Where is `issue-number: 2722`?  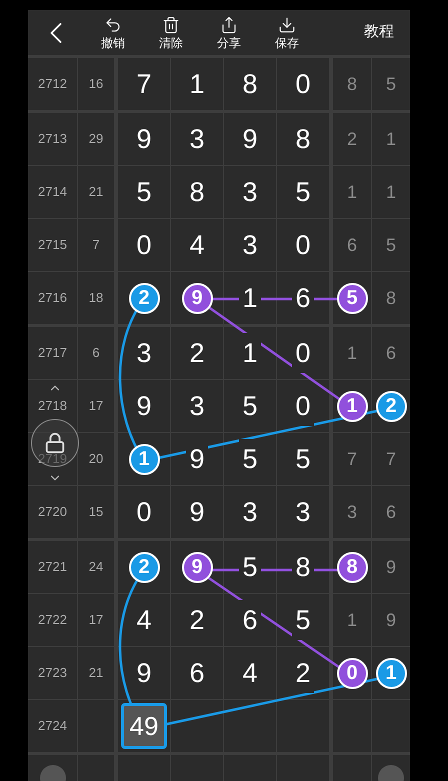
issue-number: 2722 is located at coordinates (52, 620).